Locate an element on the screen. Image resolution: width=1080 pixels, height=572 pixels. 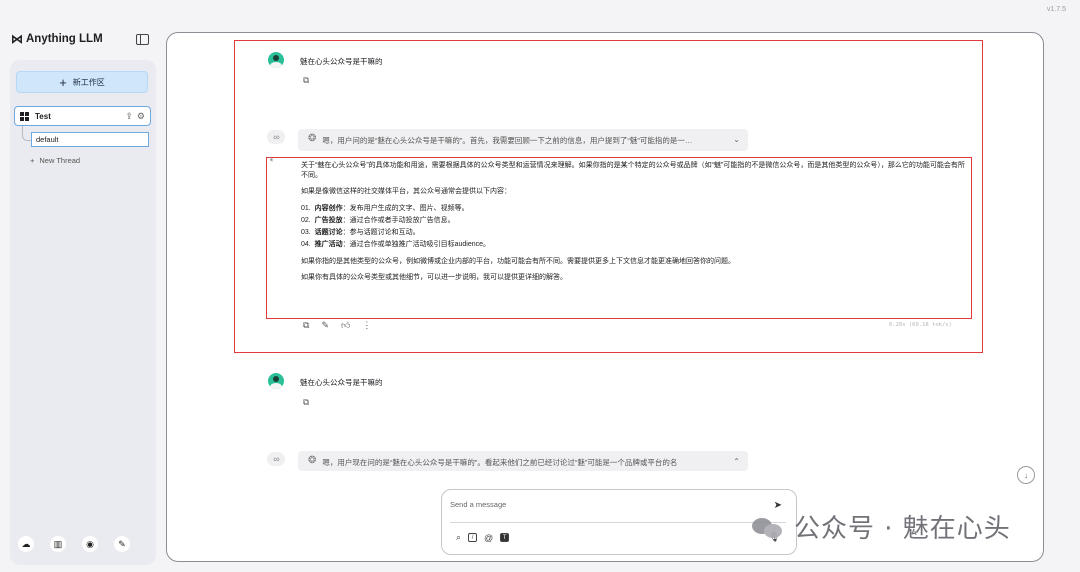
chevron-down-icon: ⌄ is located at coordinates (736, 139).